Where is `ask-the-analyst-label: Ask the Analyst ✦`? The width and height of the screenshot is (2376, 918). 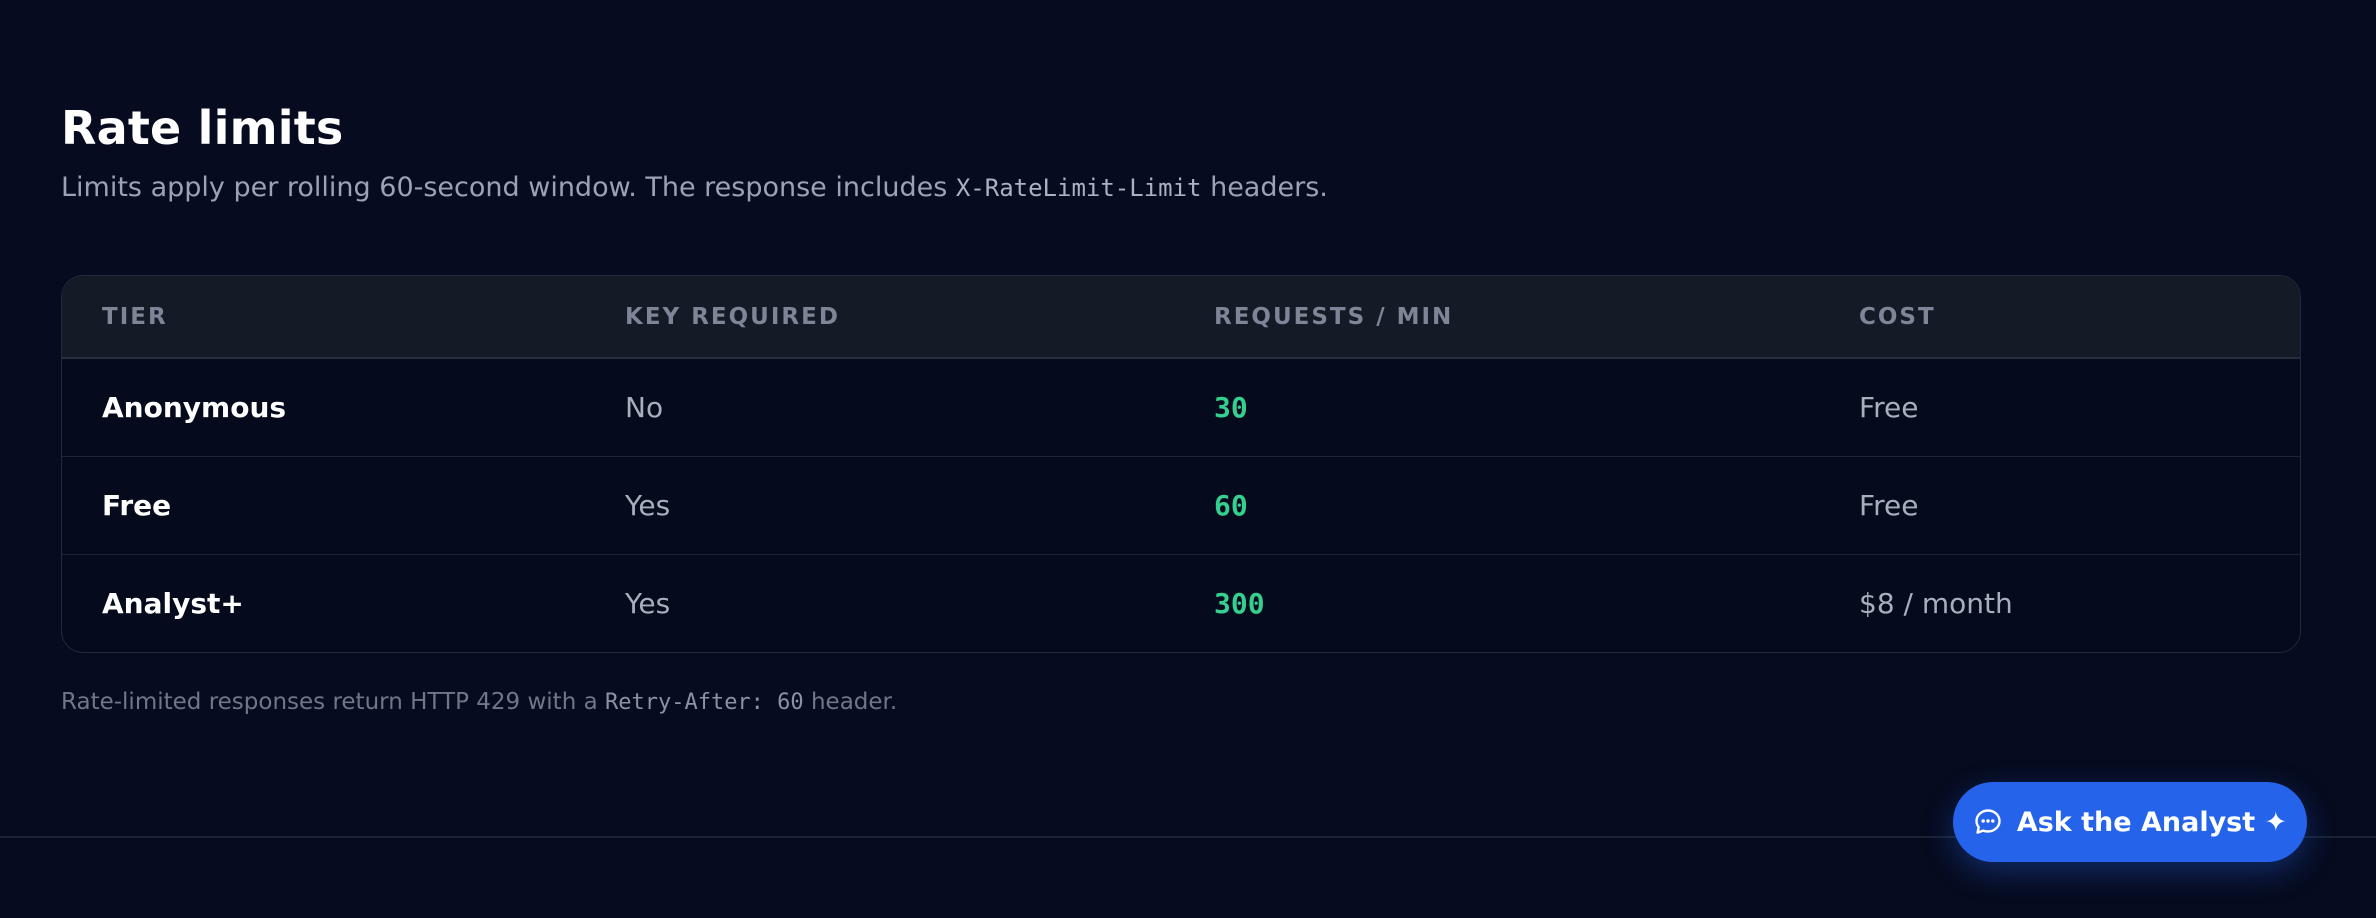
ask-the-analyst-label: Ask the Analyst ✦ is located at coordinates (2152, 822).